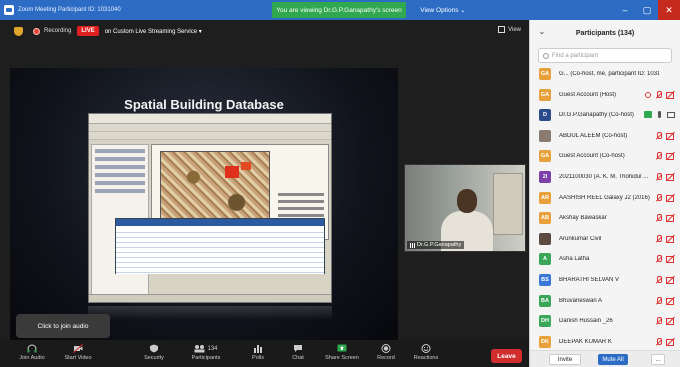  I want to click on speaker-video: Dr.G.P.Ganapathy, so click(465, 208).